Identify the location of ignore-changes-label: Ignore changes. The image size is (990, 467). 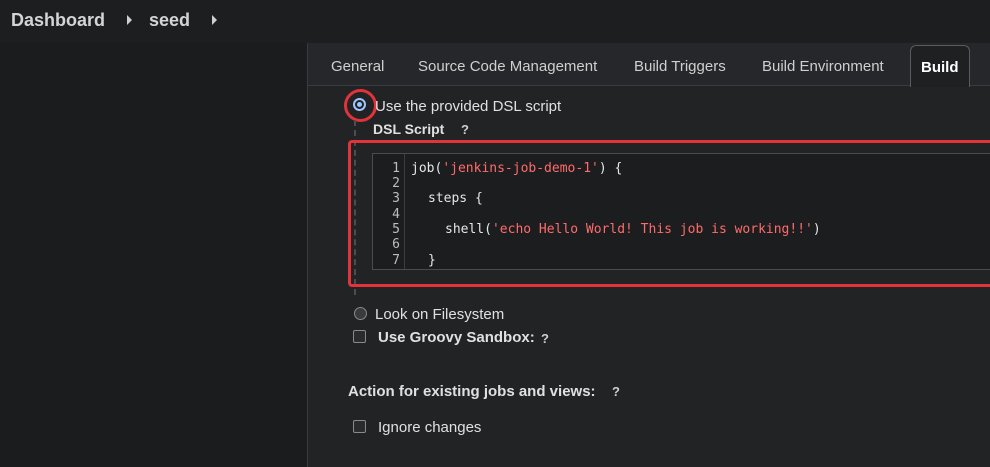
(430, 427).